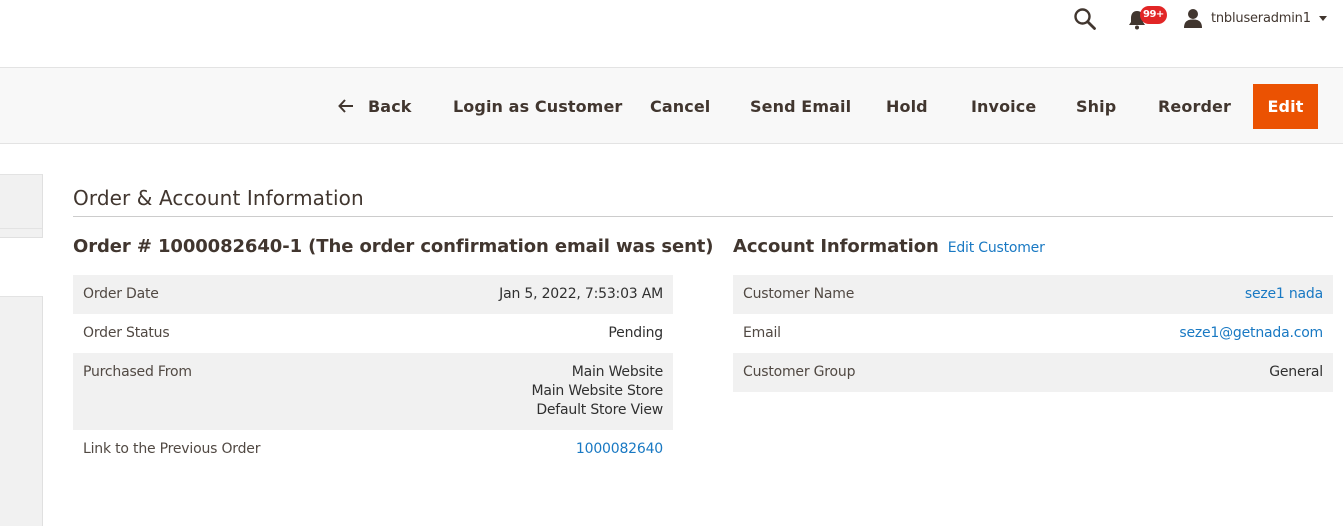  Describe the element at coordinates (1167, 333) in the screenshot. I see `email-value: seze1@getnada.com` at that location.